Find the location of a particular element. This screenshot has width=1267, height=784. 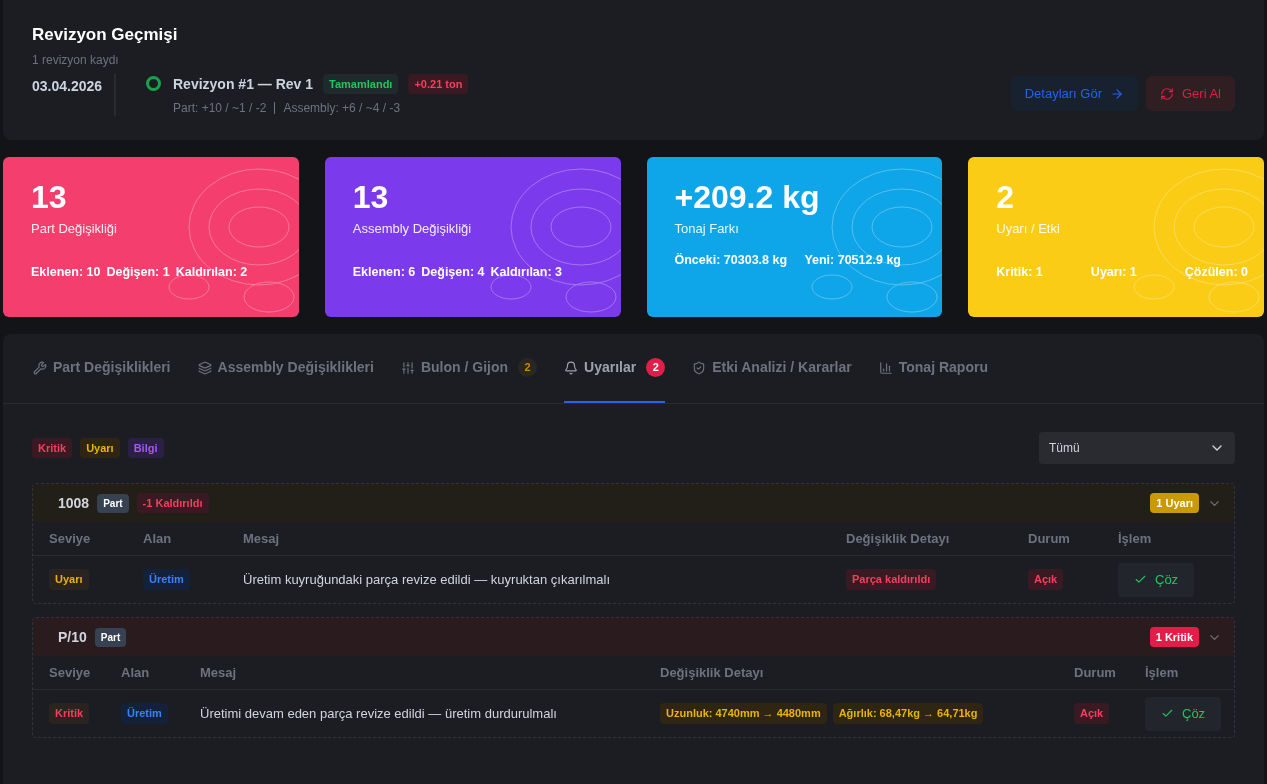

stat-detail: Çözülen: 0 is located at coordinates (1216, 272).